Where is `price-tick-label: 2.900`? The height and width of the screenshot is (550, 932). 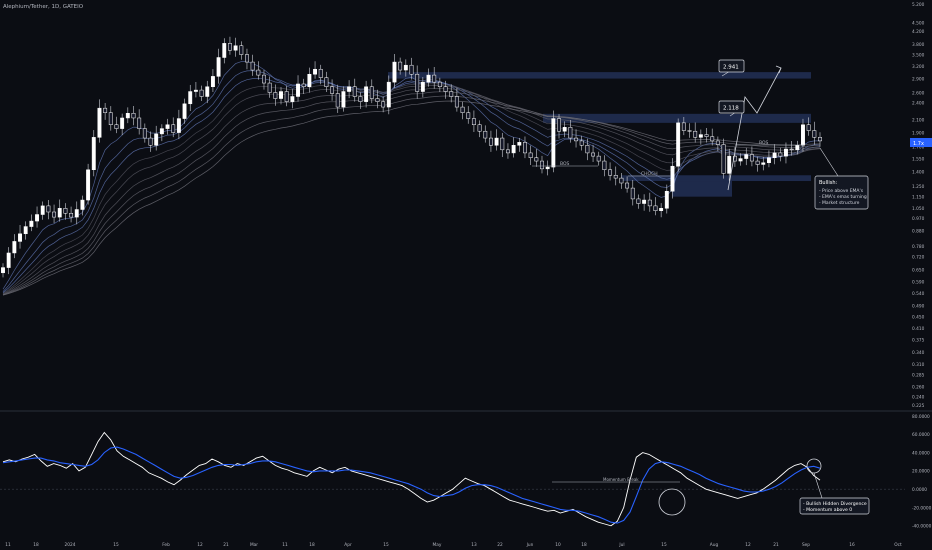 price-tick-label: 2.900 is located at coordinates (918, 79).